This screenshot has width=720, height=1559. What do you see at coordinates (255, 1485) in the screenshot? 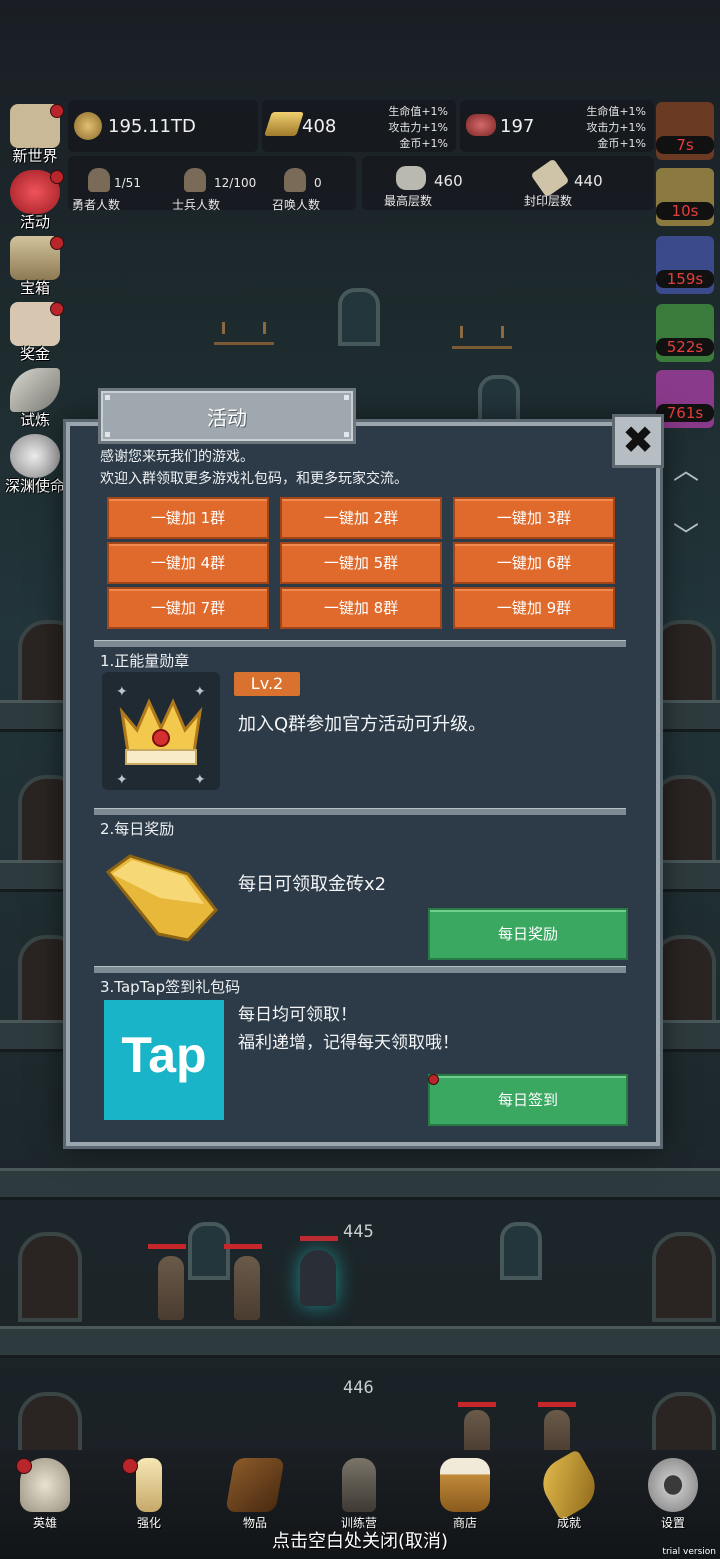
I see `book-icon` at bounding box center [255, 1485].